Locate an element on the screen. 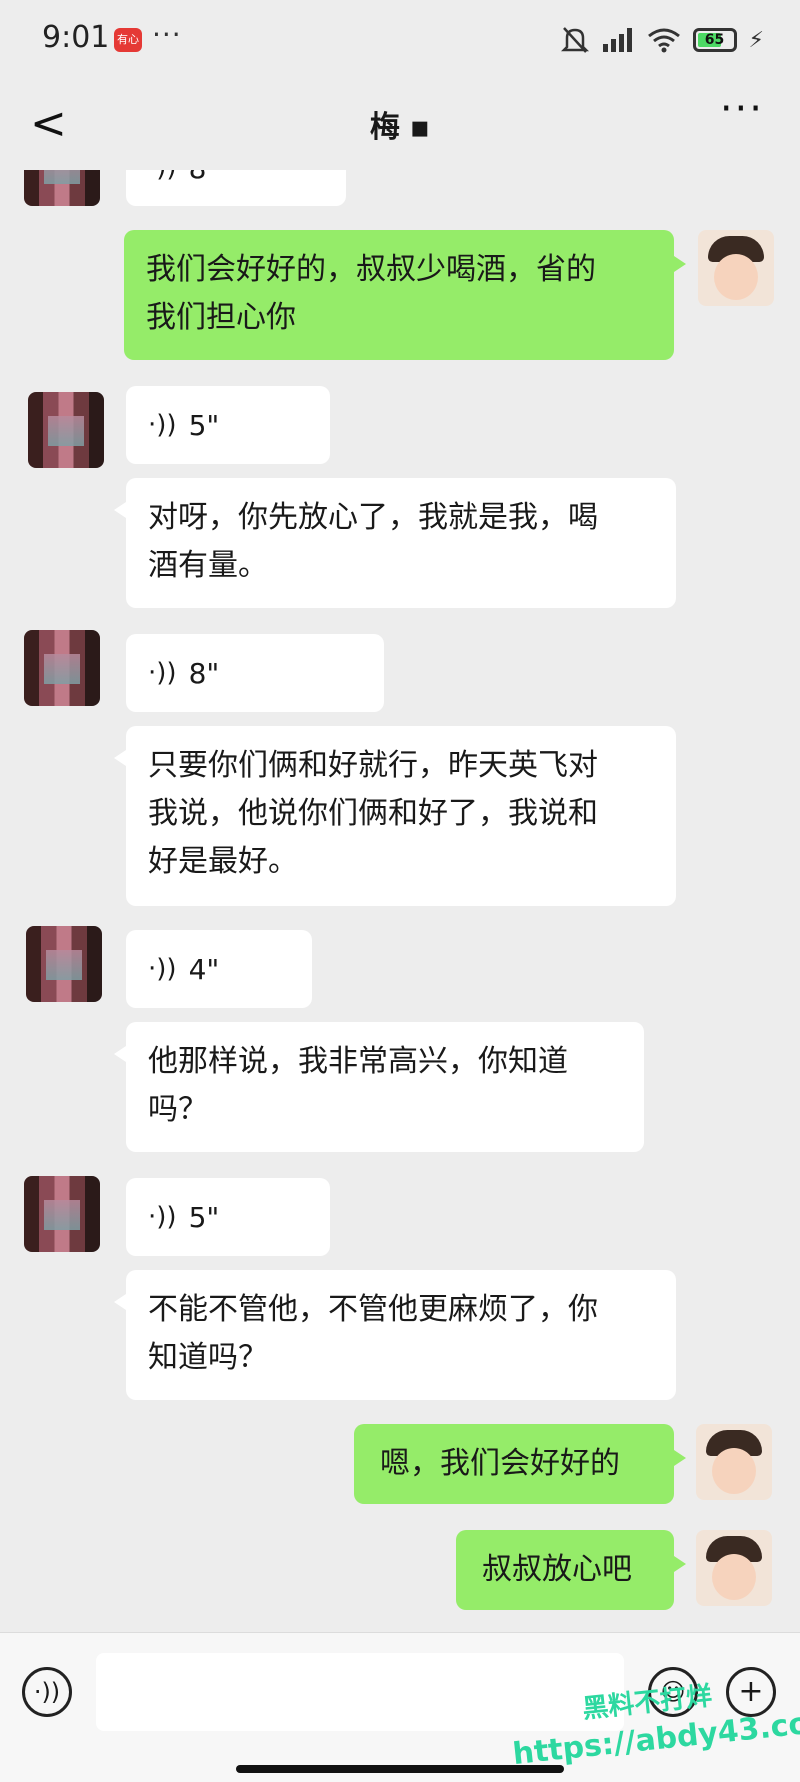  battery-icon: 65 is located at coordinates (714, 40).